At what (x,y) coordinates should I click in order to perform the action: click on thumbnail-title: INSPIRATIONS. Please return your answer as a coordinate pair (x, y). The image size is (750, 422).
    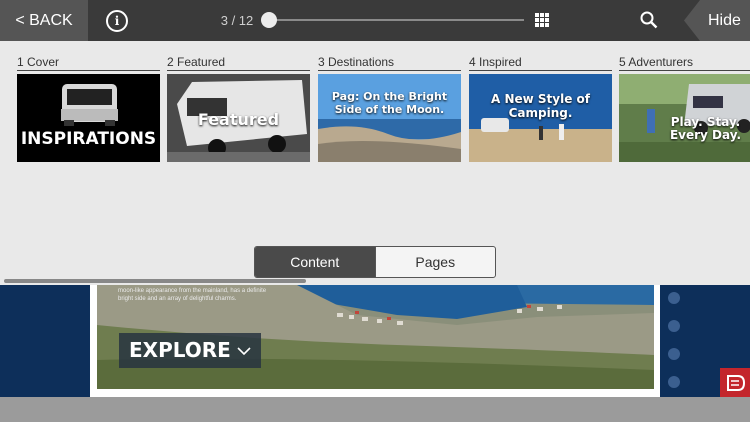
    Looking at the image, I should click on (88, 139).